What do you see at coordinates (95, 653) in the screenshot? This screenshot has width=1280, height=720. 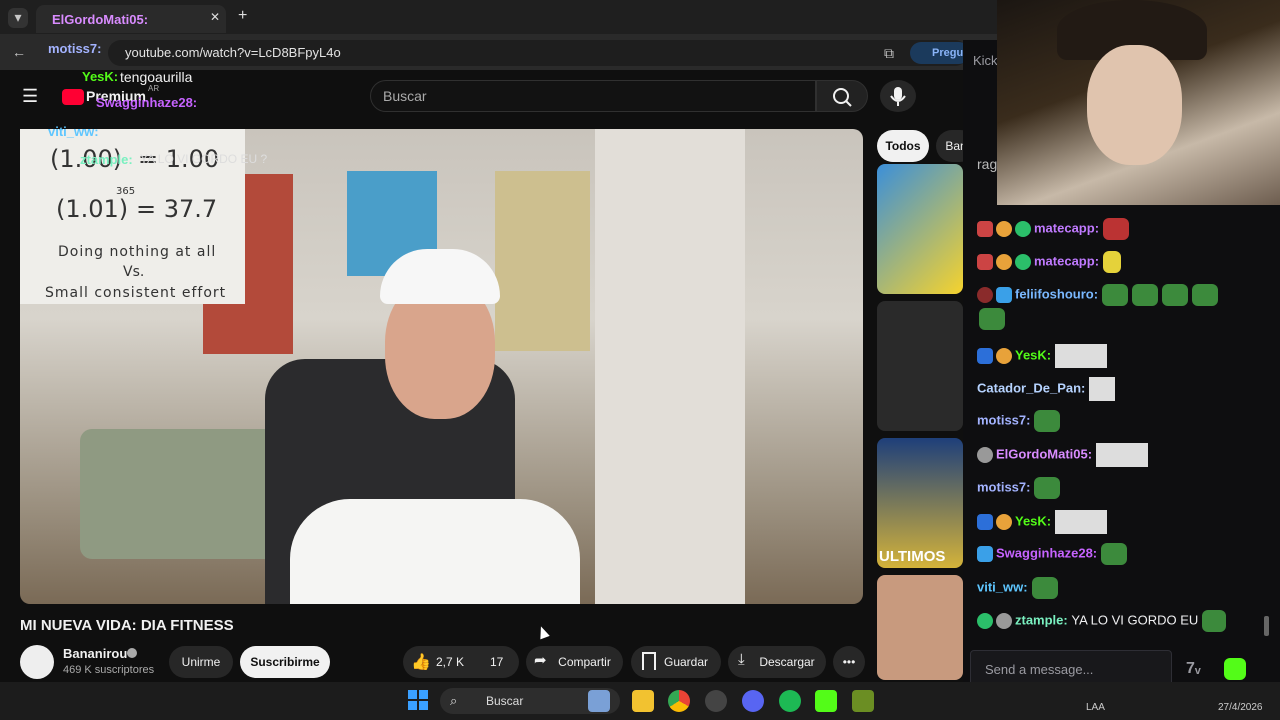 I see `channel-name: Bananirou` at bounding box center [95, 653].